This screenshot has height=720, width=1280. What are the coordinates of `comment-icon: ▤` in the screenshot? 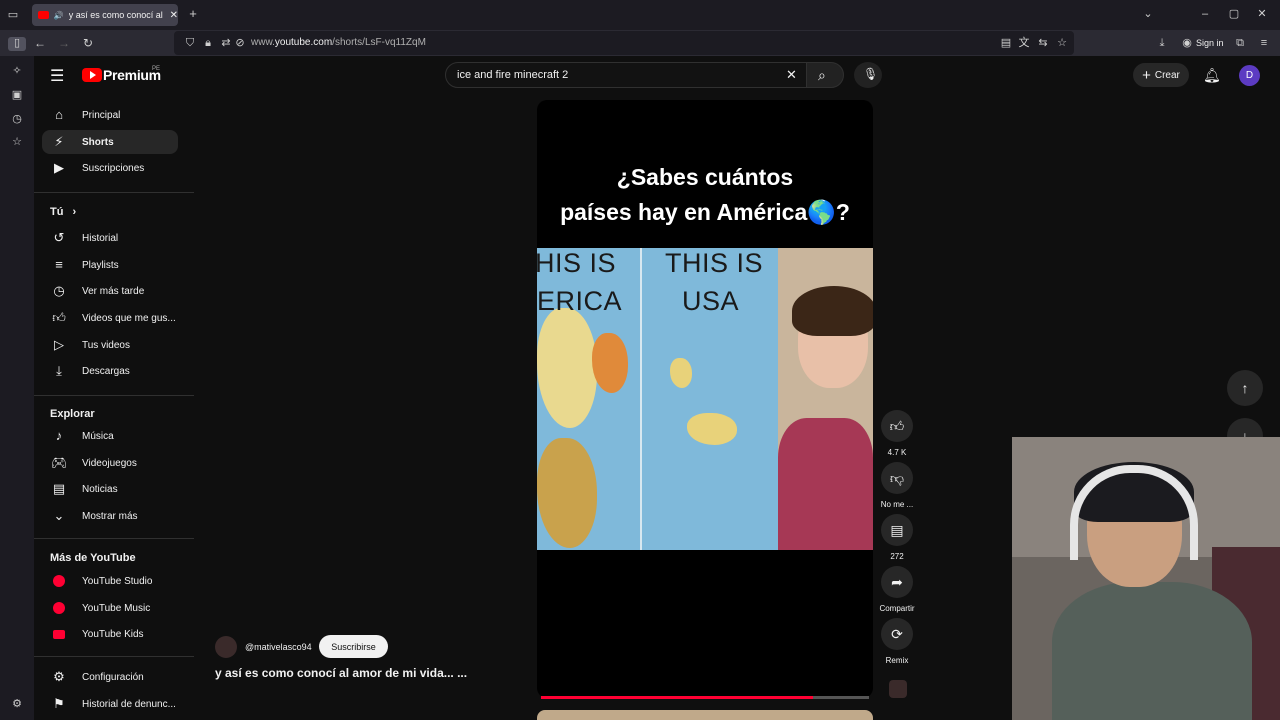 It's located at (897, 530).